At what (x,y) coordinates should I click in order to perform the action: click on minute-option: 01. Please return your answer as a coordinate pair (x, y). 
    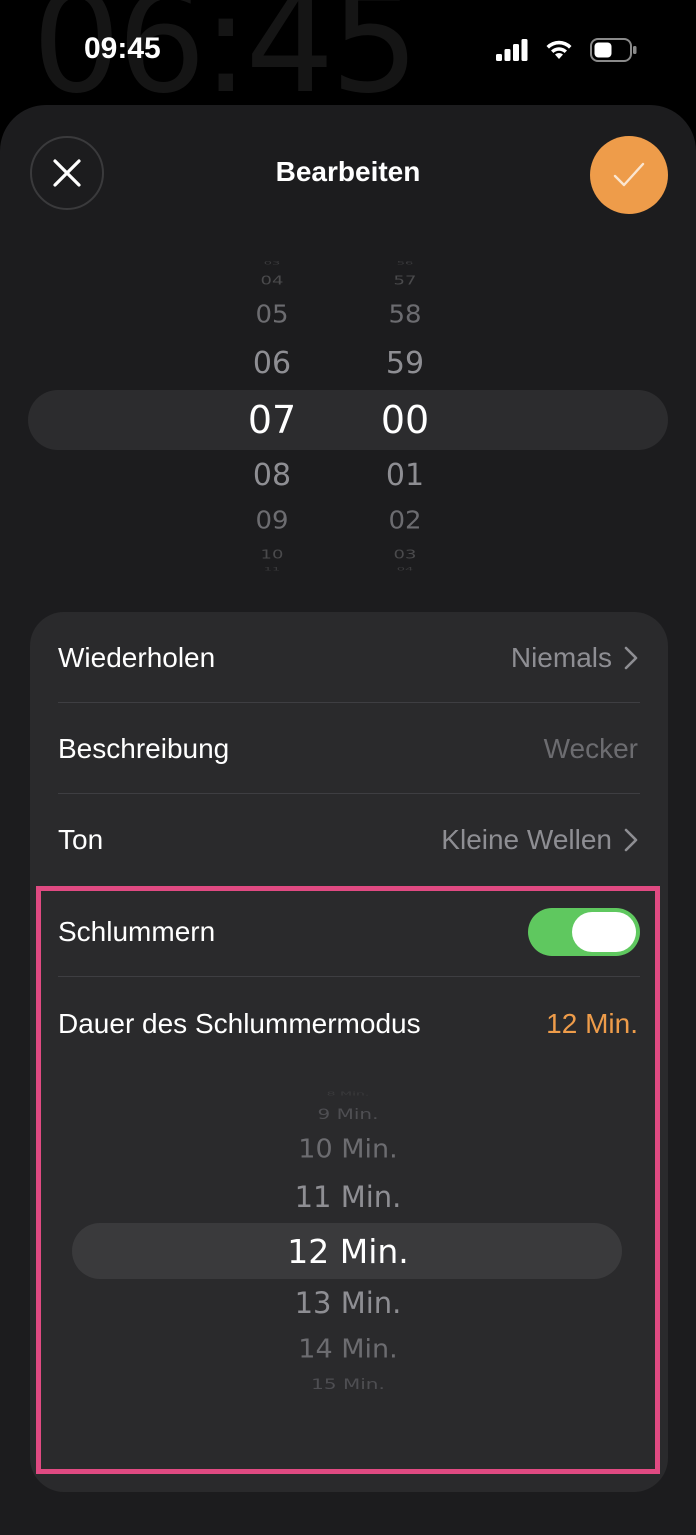
    Looking at the image, I should click on (405, 475).